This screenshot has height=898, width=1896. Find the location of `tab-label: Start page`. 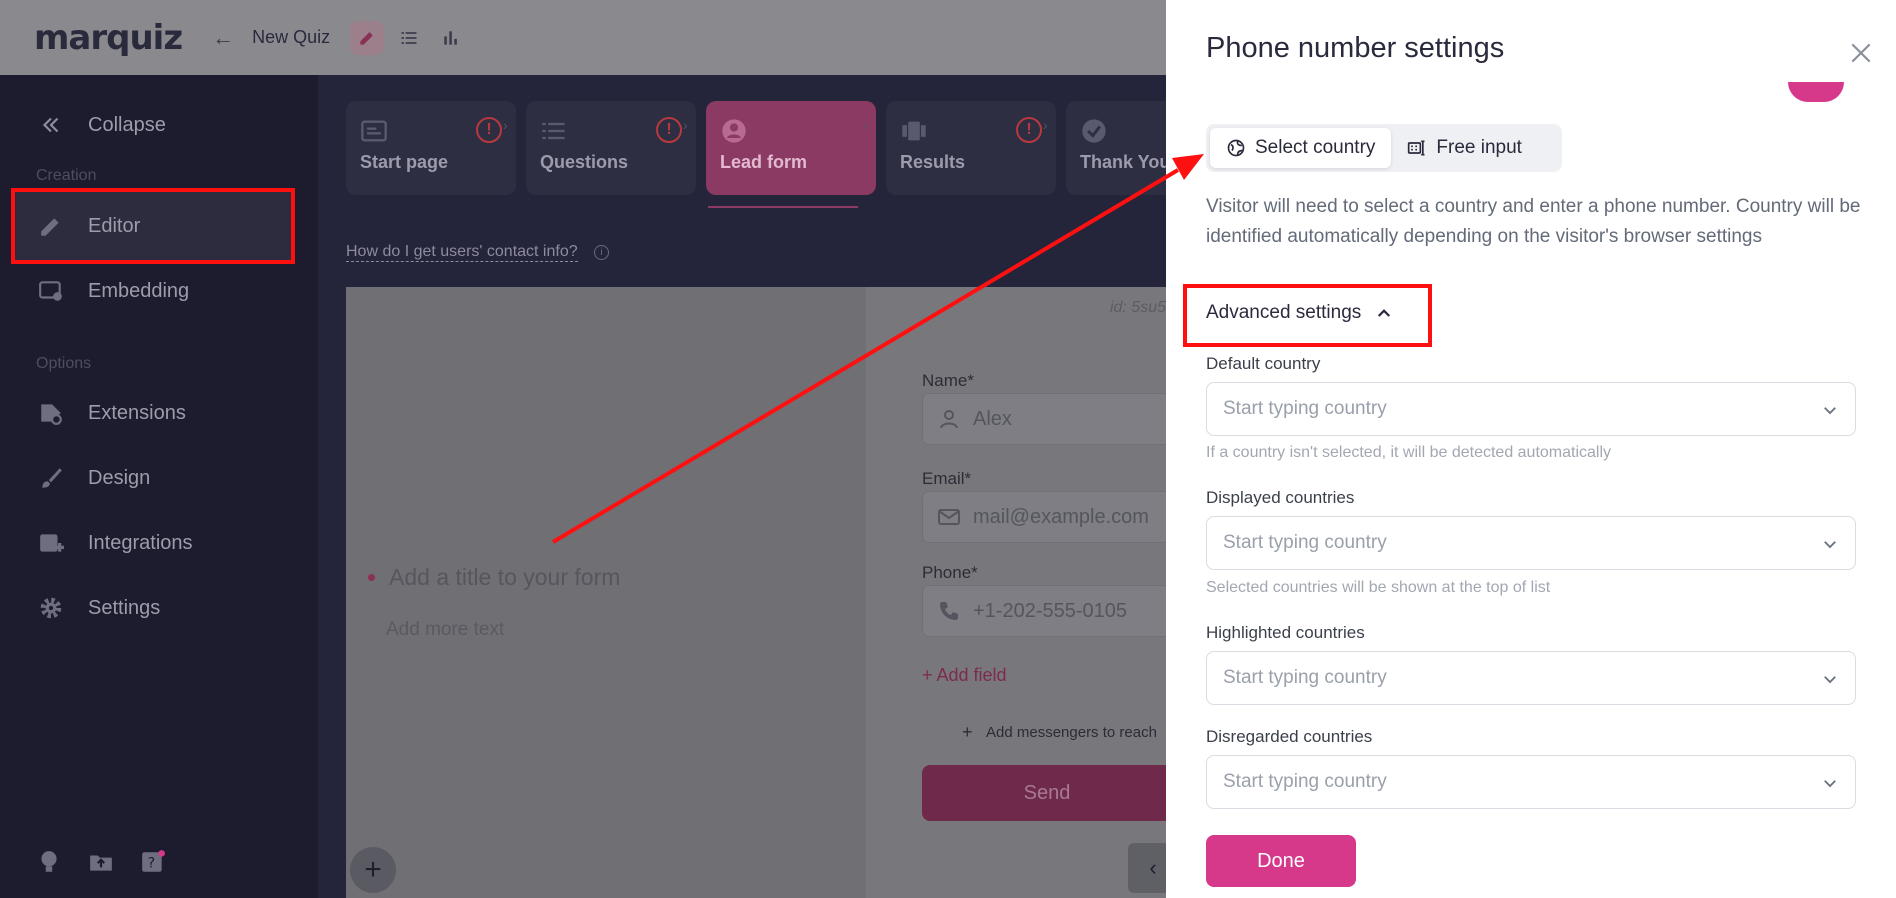

tab-label: Start page is located at coordinates (404, 162).